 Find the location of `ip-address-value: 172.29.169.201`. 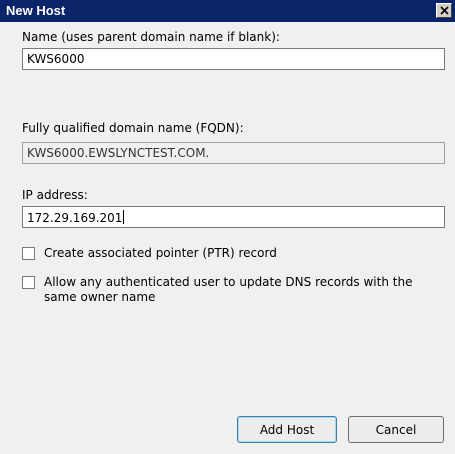

ip-address-value: 172.29.169.201 is located at coordinates (75, 218).